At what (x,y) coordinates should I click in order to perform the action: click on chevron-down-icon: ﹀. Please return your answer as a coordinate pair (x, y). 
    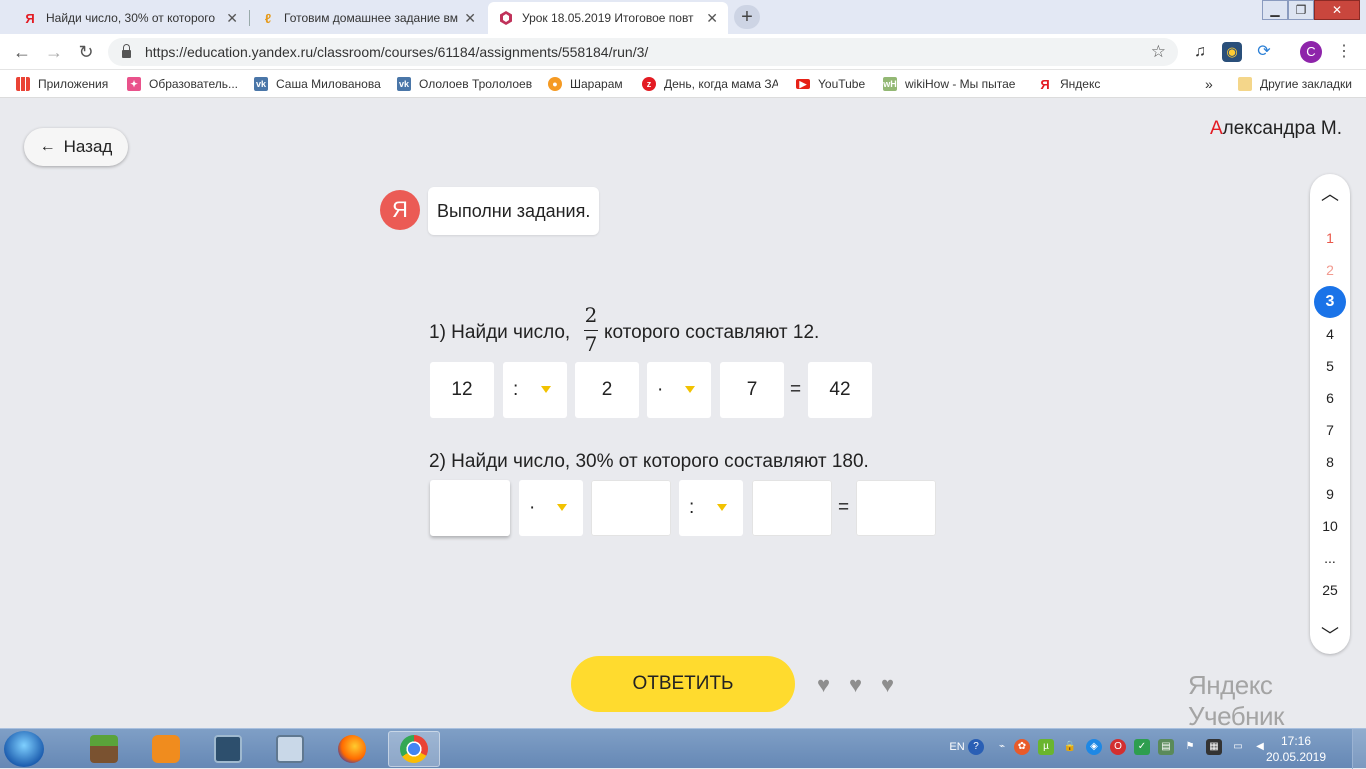
    Looking at the image, I should click on (1330, 635).